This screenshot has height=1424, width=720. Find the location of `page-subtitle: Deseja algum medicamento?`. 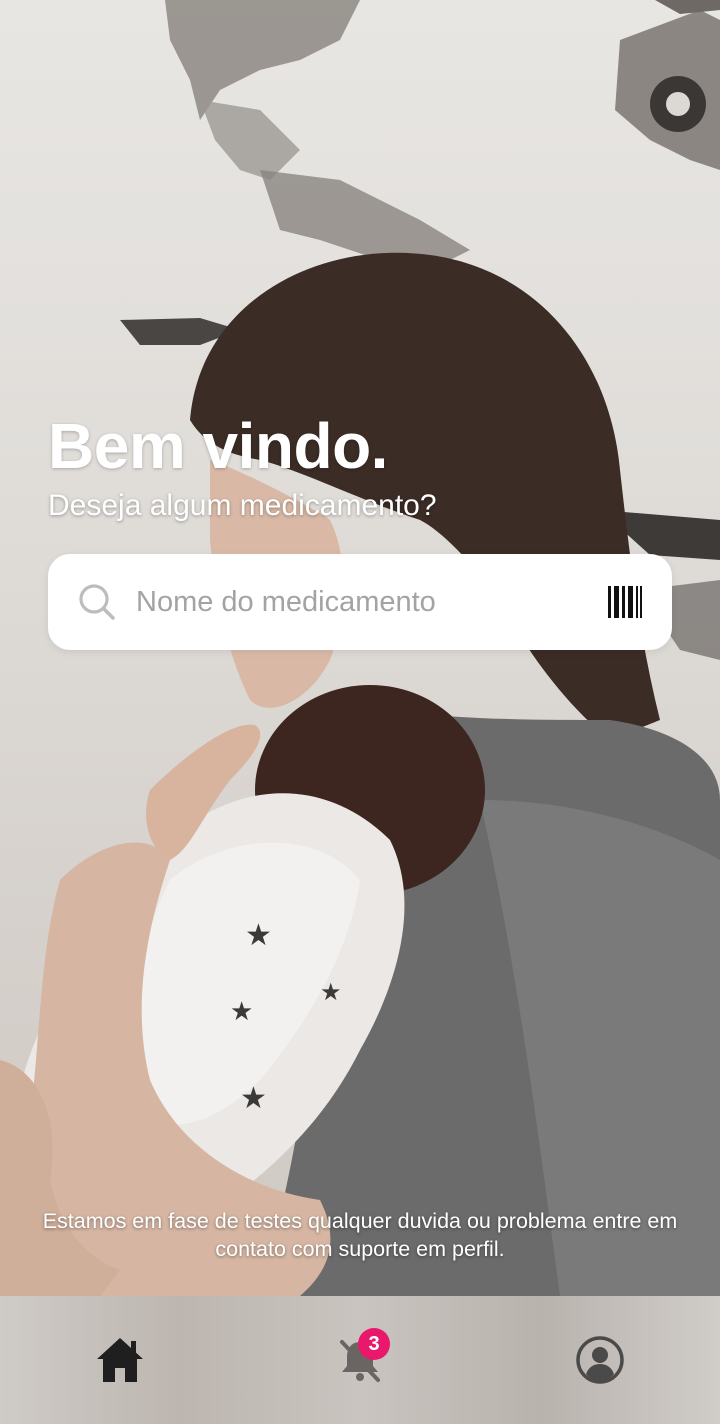

page-subtitle: Deseja algum medicamento? is located at coordinates (242, 505).